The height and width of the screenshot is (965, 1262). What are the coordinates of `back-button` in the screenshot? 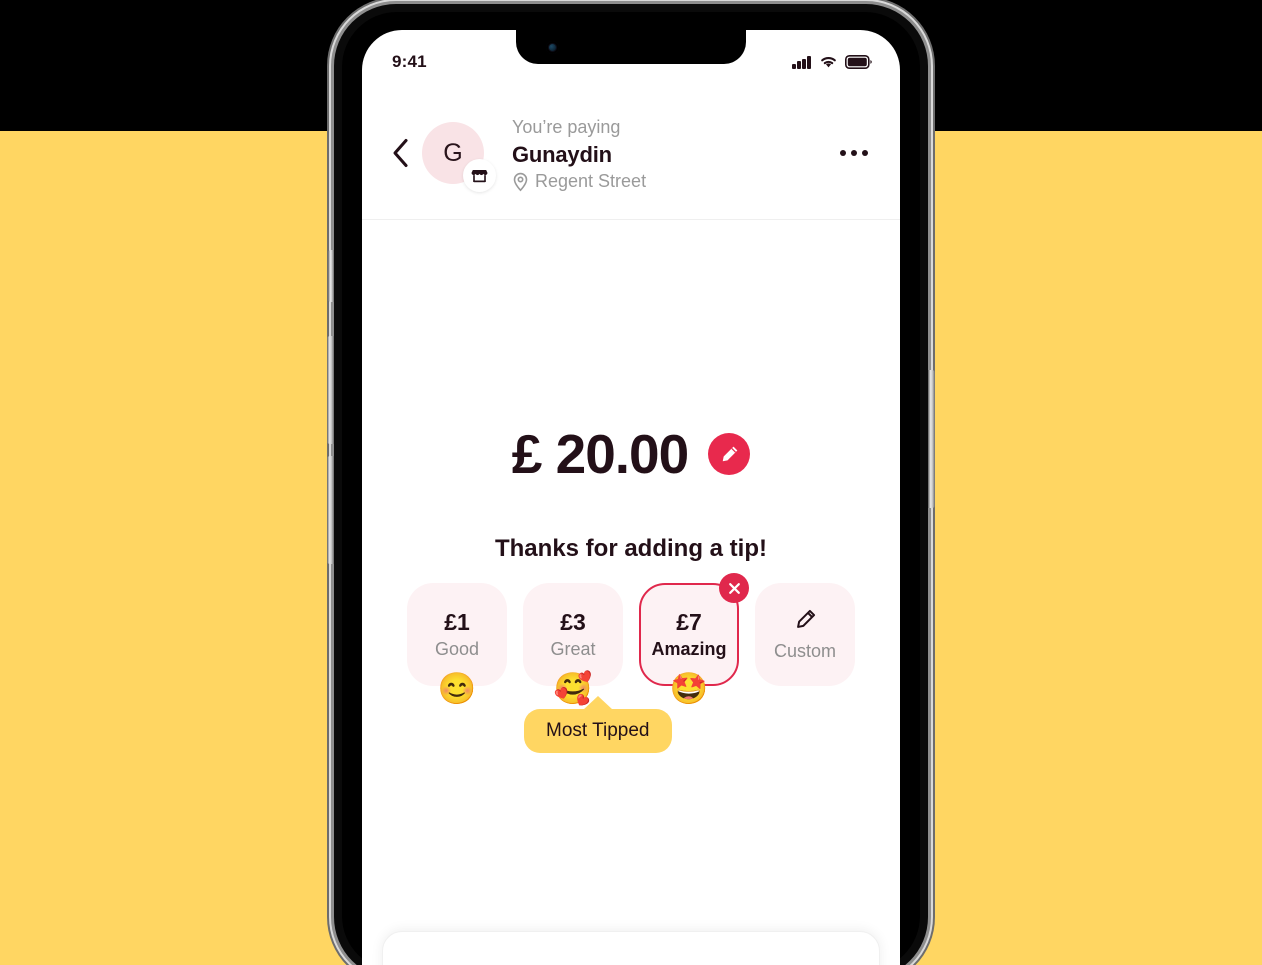 It's located at (400, 153).